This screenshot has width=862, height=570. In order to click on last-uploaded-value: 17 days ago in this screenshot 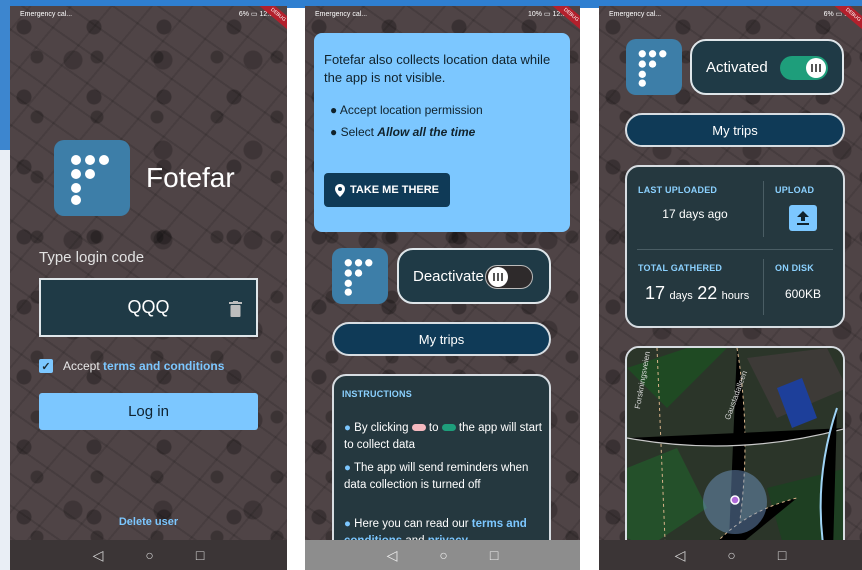, I will do `click(695, 214)`.